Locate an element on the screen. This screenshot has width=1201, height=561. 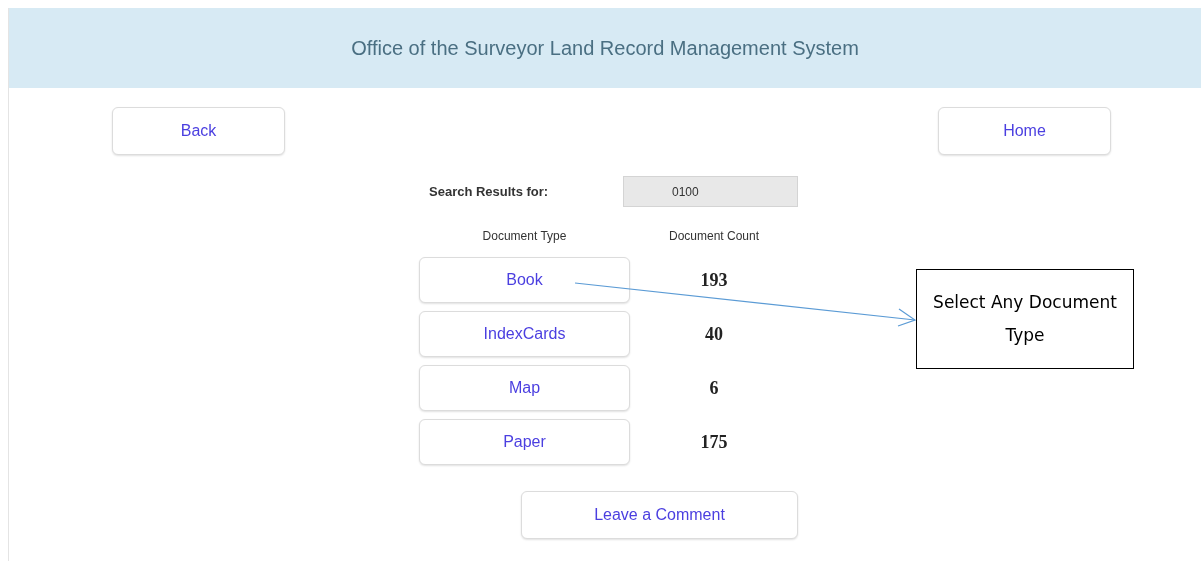
leave-comment-button: Leave a Comment is located at coordinates (659, 515).